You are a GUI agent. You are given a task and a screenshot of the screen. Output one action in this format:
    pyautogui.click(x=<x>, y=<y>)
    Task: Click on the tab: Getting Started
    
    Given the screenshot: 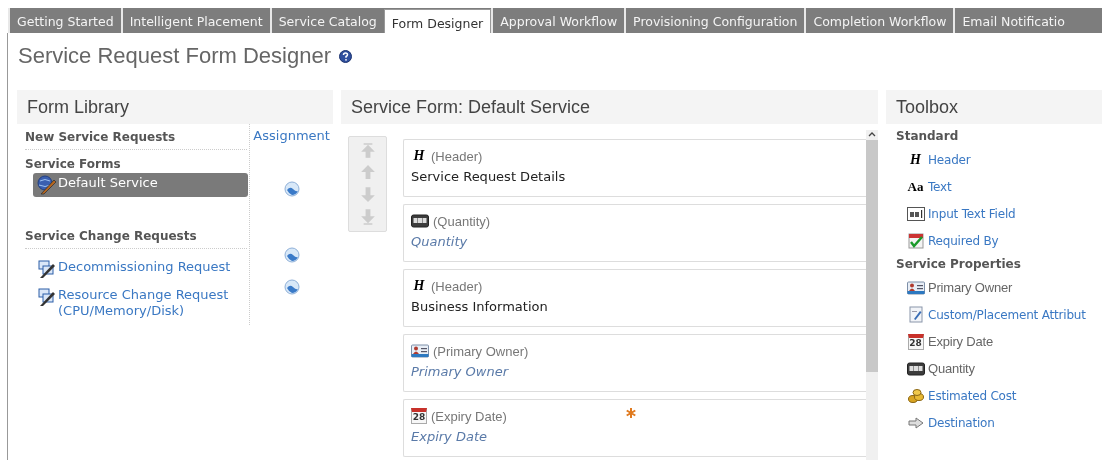 What is the action you would take?
    pyautogui.click(x=64, y=20)
    